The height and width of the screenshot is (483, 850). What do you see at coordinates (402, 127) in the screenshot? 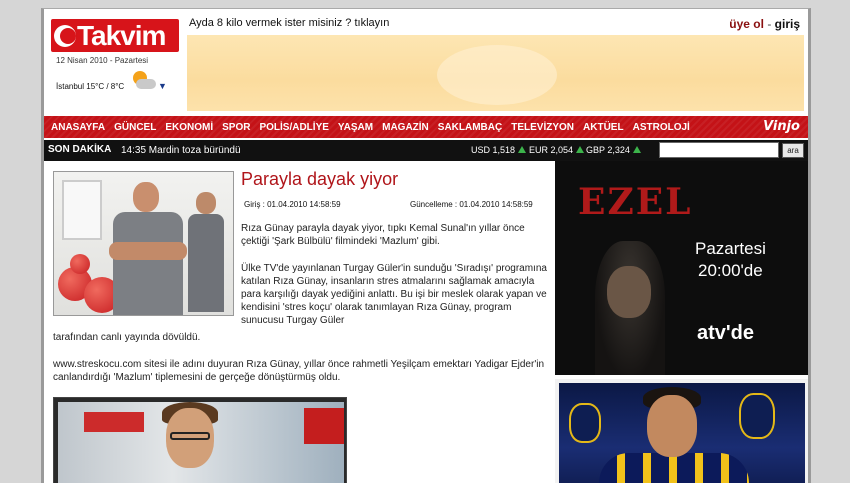
I see `nav-item-magazin: MAGAZİN` at bounding box center [402, 127].